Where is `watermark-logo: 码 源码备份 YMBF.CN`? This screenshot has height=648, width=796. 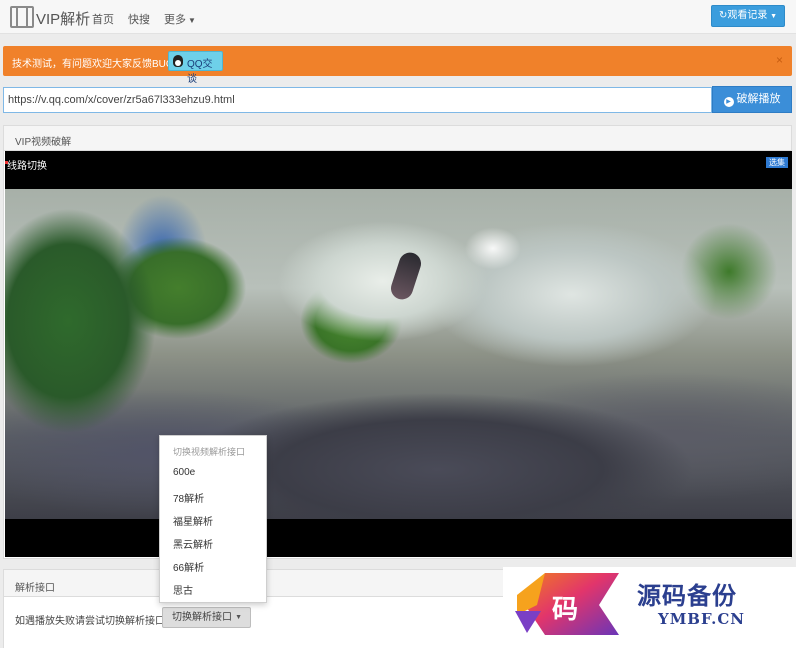 watermark-logo: 码 源码备份 YMBF.CN is located at coordinates (649, 607).